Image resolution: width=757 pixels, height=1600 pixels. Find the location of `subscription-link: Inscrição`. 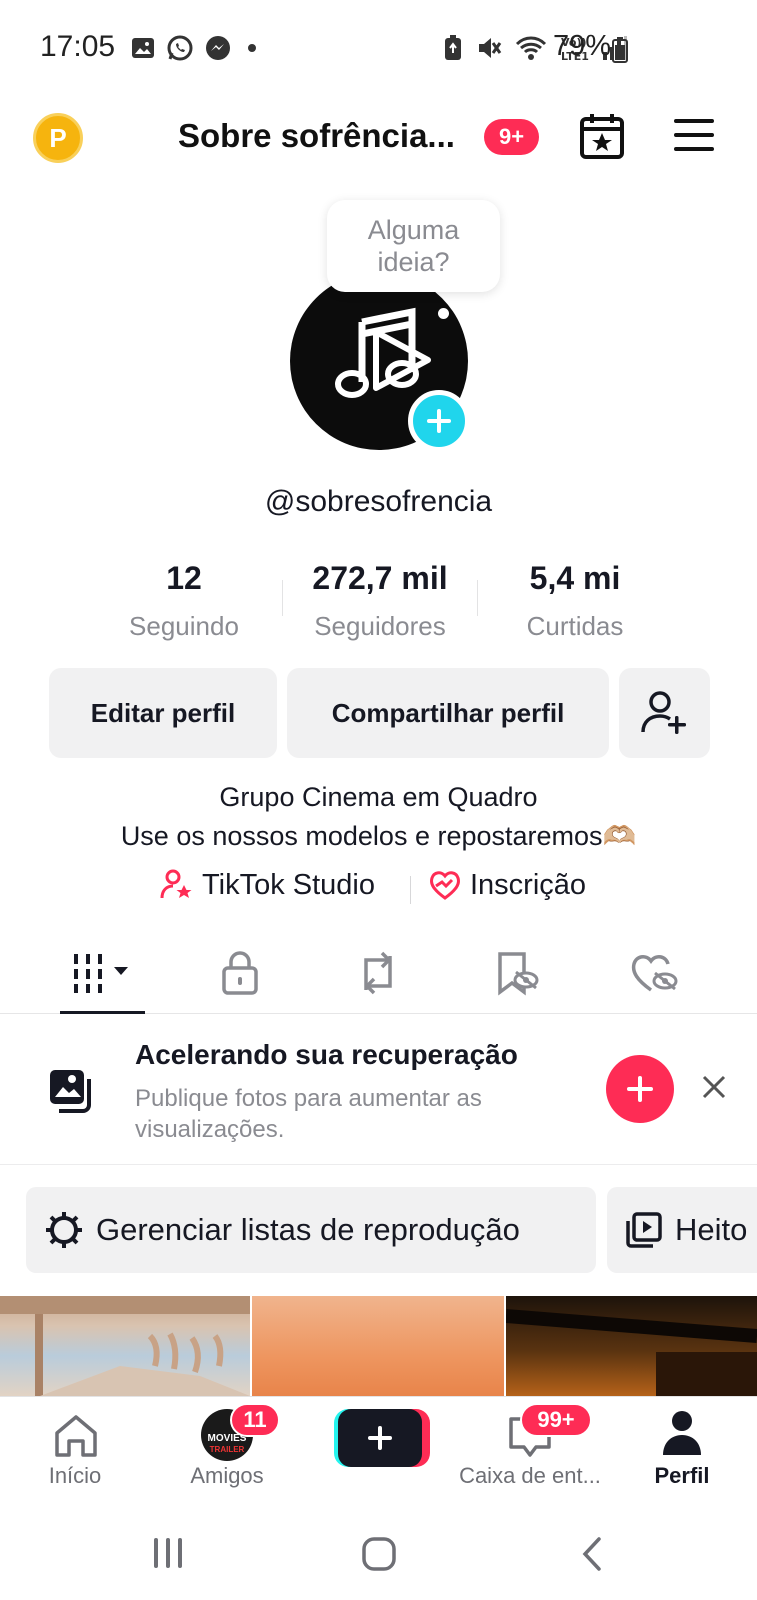

subscription-link: Inscrição is located at coordinates (507, 885).